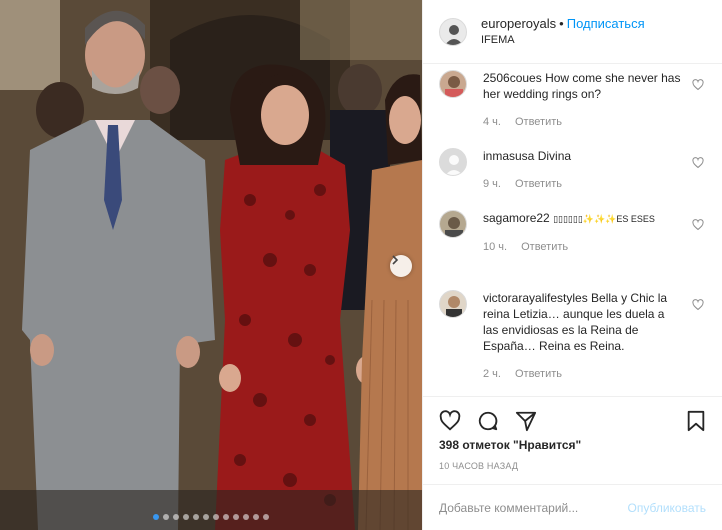  What do you see at coordinates (535, 298) in the screenshot?
I see `comment-username: victorarayalifestyles` at bounding box center [535, 298].